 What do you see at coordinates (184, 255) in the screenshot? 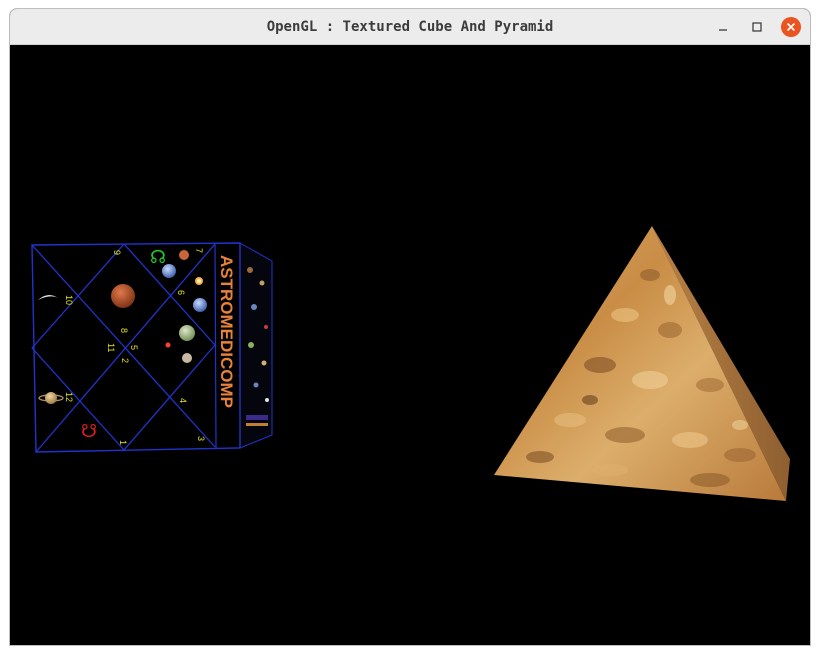
I see `planet-small-top` at bounding box center [184, 255].